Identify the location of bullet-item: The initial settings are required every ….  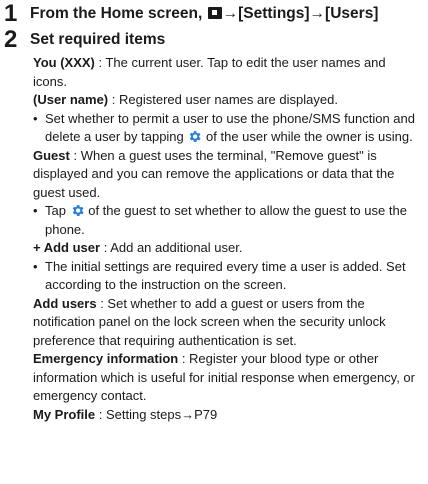
(228, 276).